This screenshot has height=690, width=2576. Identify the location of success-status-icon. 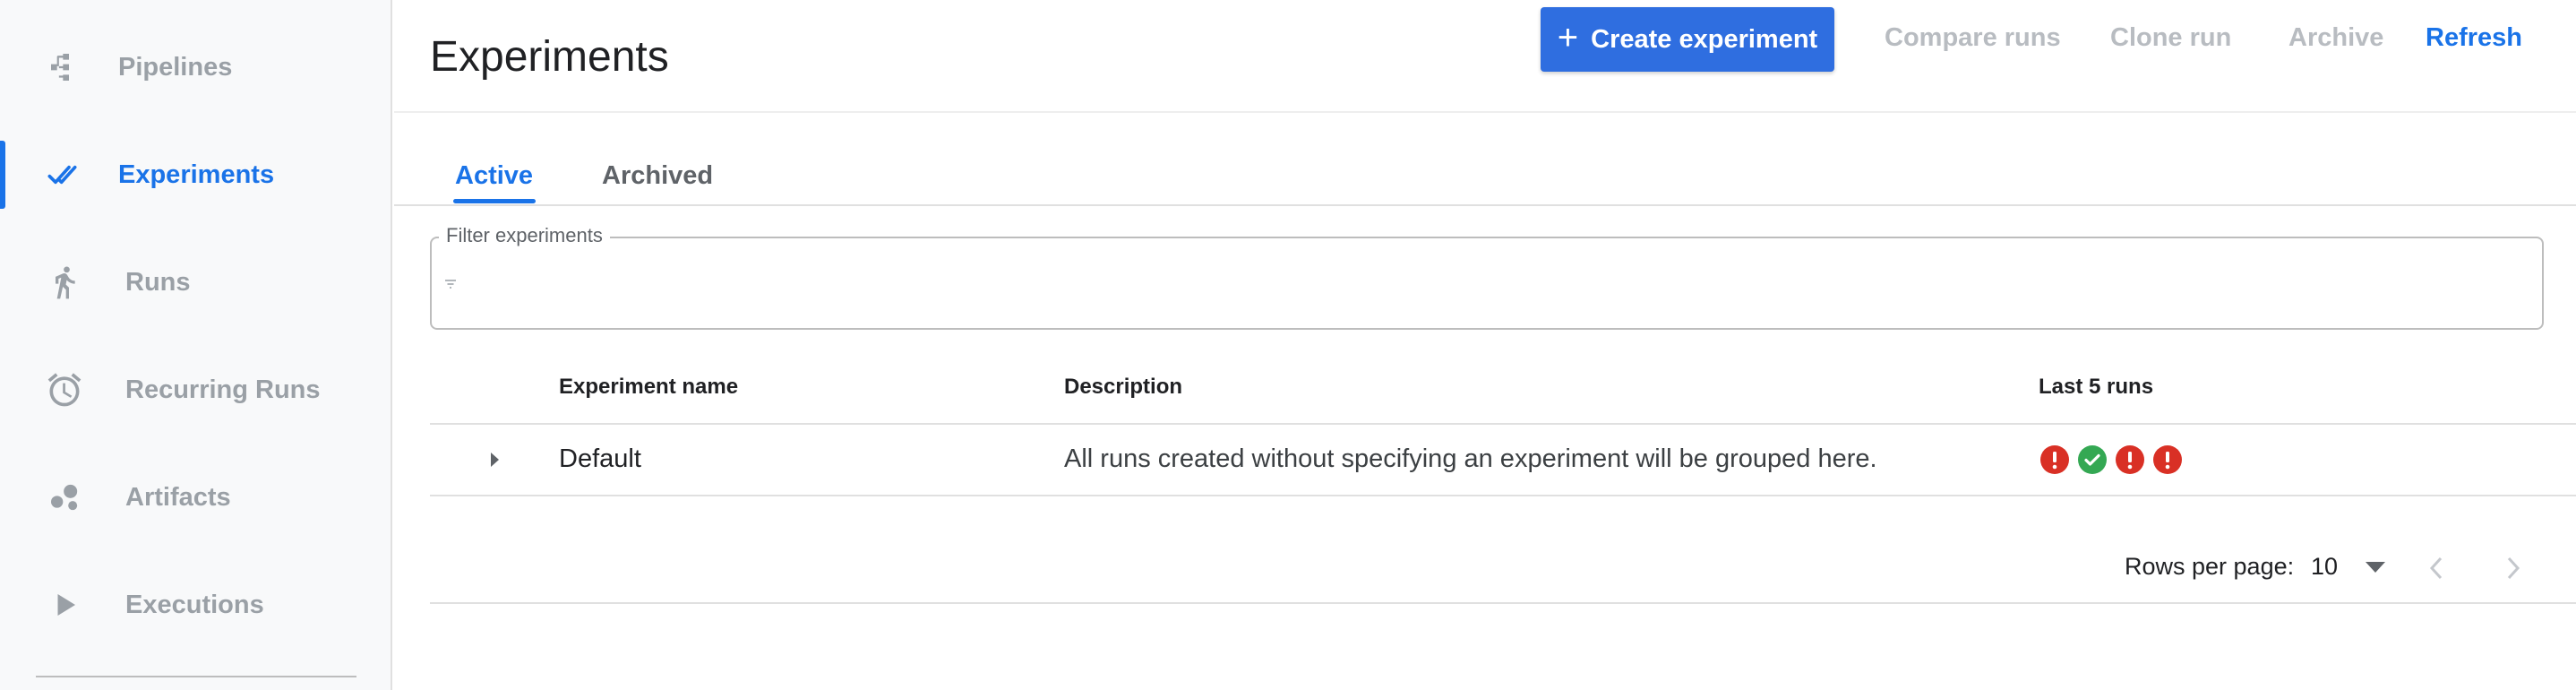
(2092, 459).